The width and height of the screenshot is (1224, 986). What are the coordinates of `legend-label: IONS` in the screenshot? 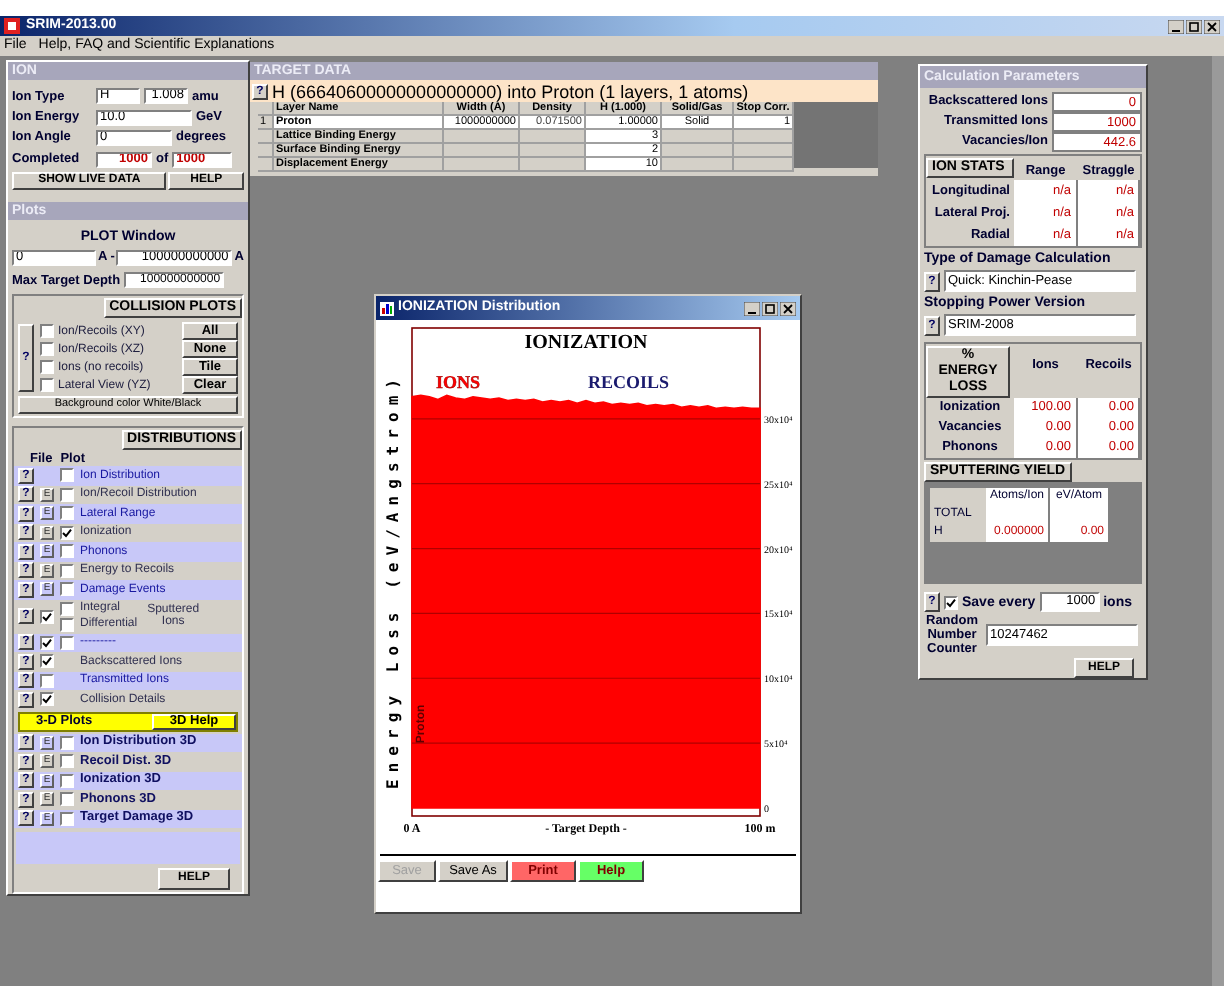 It's located at (458, 382).